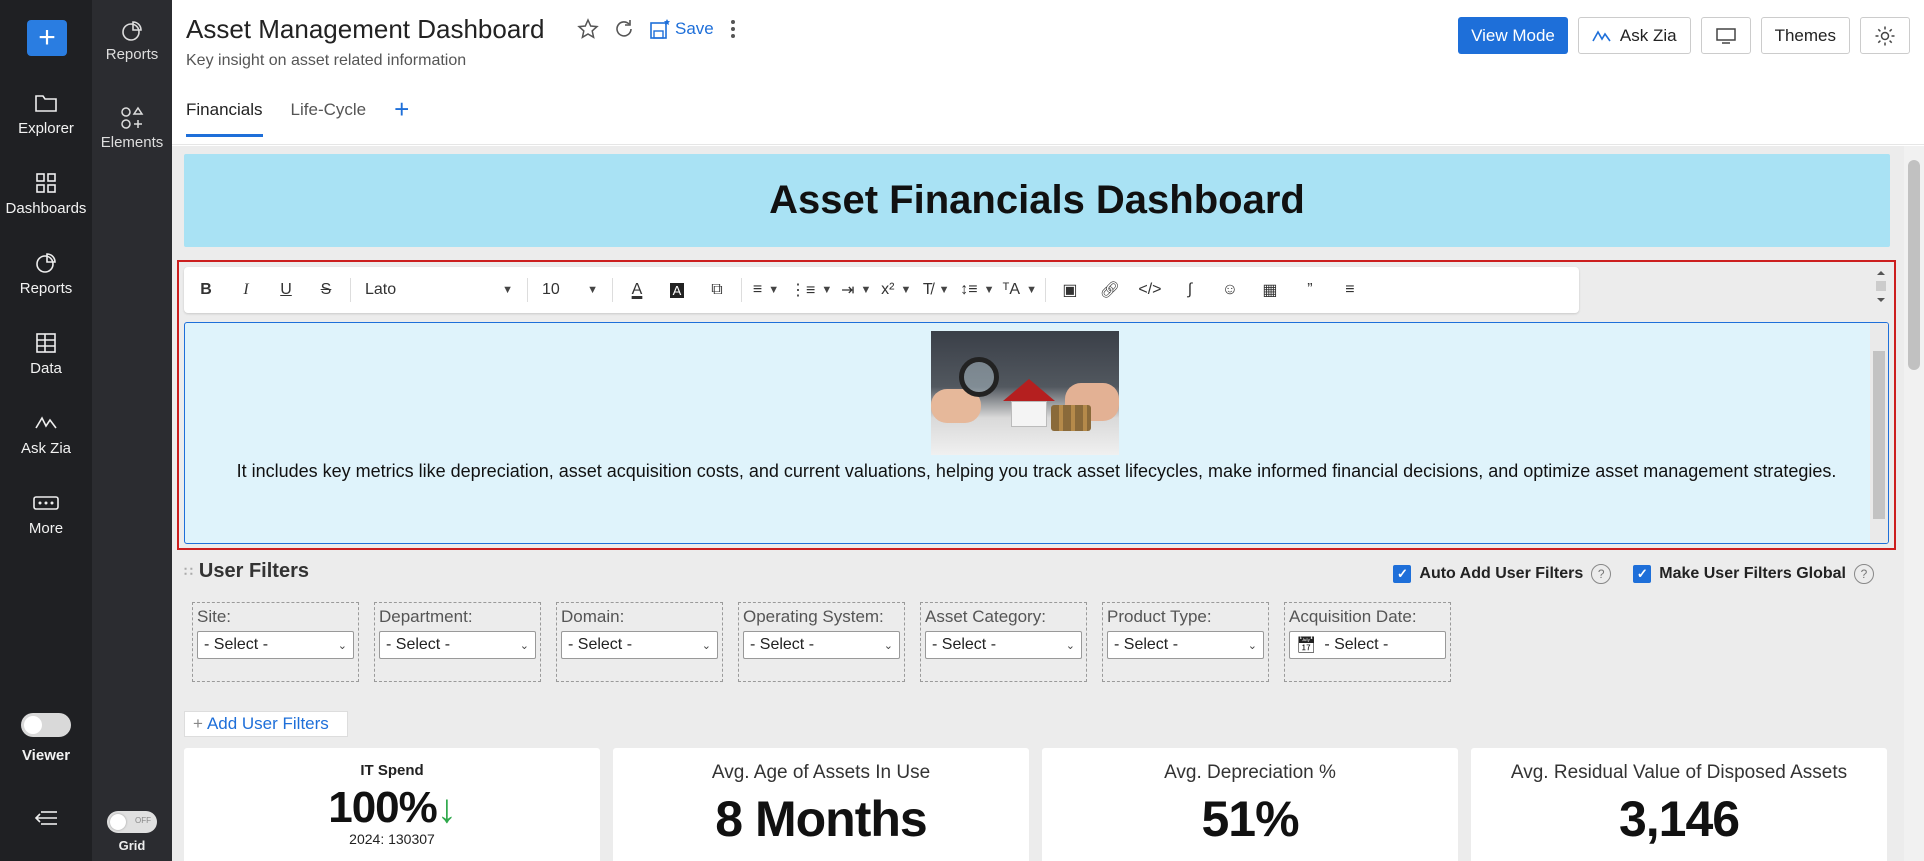 This screenshot has height=861, width=1924. What do you see at coordinates (1070, 290) in the screenshot?
I see `image-icon: ▣` at bounding box center [1070, 290].